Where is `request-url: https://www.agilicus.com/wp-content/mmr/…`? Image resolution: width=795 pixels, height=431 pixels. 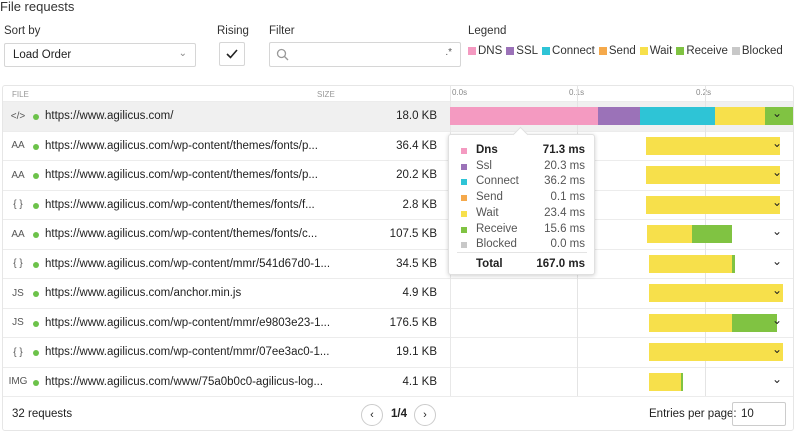
request-url: https://www.agilicus.com/wp-content/mmr/… is located at coordinates (187, 352).